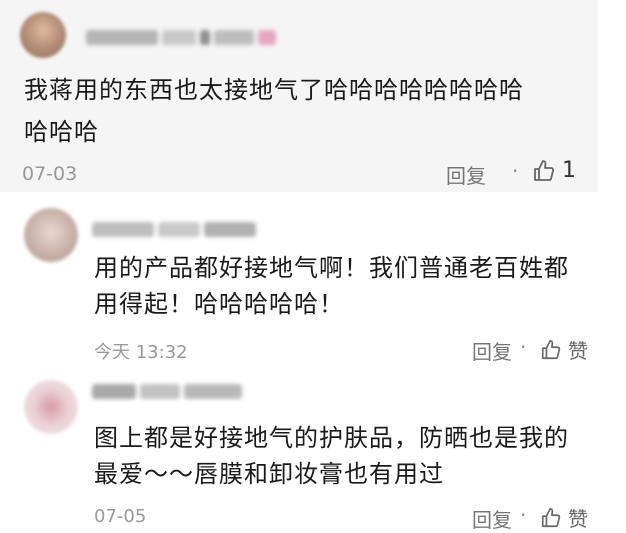  Describe the element at coordinates (331, 268) in the screenshot. I see `comment-text-line-1: 用的产品都好接地气啊！我们普通老百姓都` at that location.